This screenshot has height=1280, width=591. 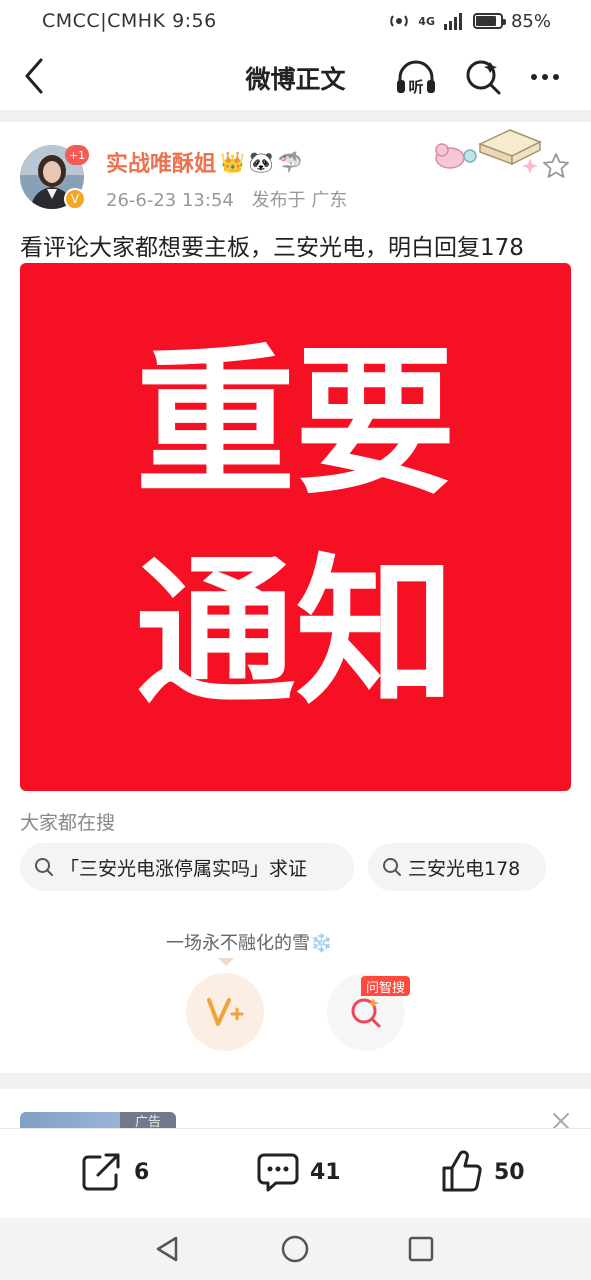 I want to click on trending-heading: 大家都在搜, so click(x=68, y=823).